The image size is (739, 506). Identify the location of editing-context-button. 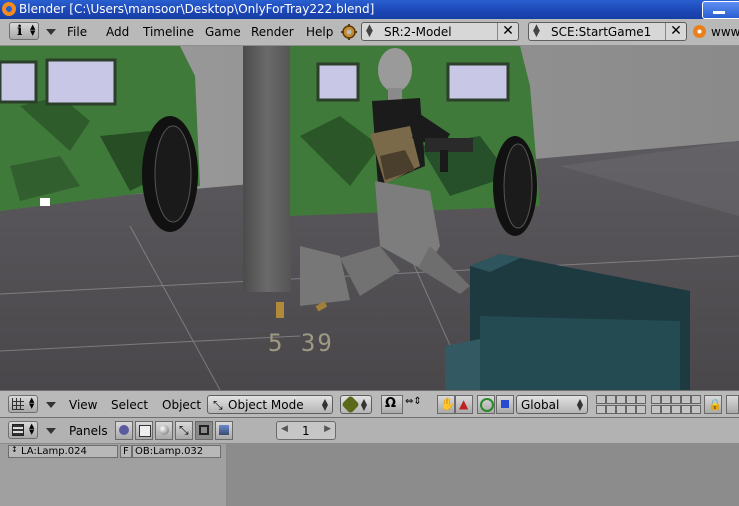
(204, 430).